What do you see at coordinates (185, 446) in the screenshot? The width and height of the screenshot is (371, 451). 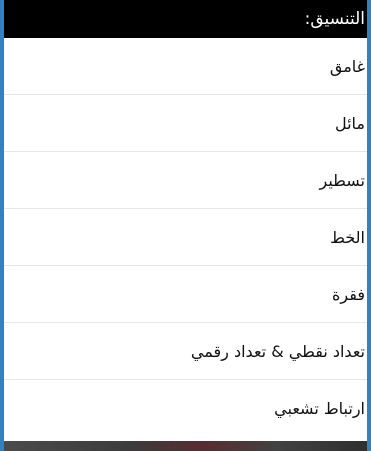 I see `background-window-strip` at bounding box center [185, 446].